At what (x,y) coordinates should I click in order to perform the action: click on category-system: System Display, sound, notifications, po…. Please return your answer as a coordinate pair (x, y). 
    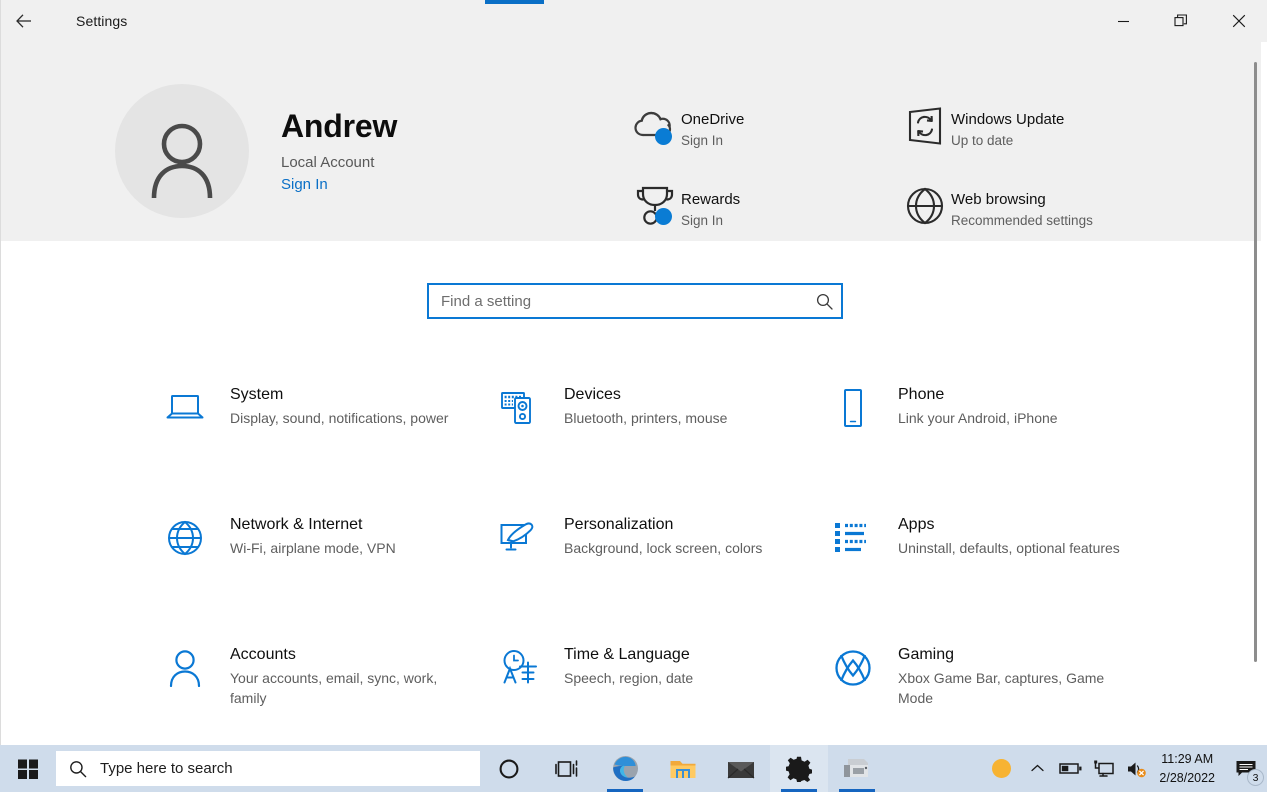
    Looking at the image, I should click on (328, 446).